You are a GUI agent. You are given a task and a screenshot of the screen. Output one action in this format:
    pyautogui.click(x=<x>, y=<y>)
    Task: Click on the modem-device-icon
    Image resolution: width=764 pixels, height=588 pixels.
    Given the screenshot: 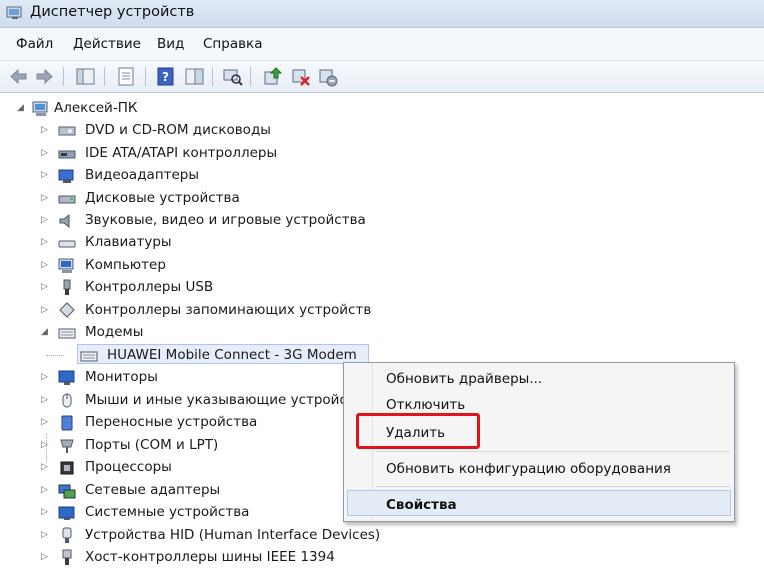 What is the action you would take?
    pyautogui.click(x=89, y=356)
    